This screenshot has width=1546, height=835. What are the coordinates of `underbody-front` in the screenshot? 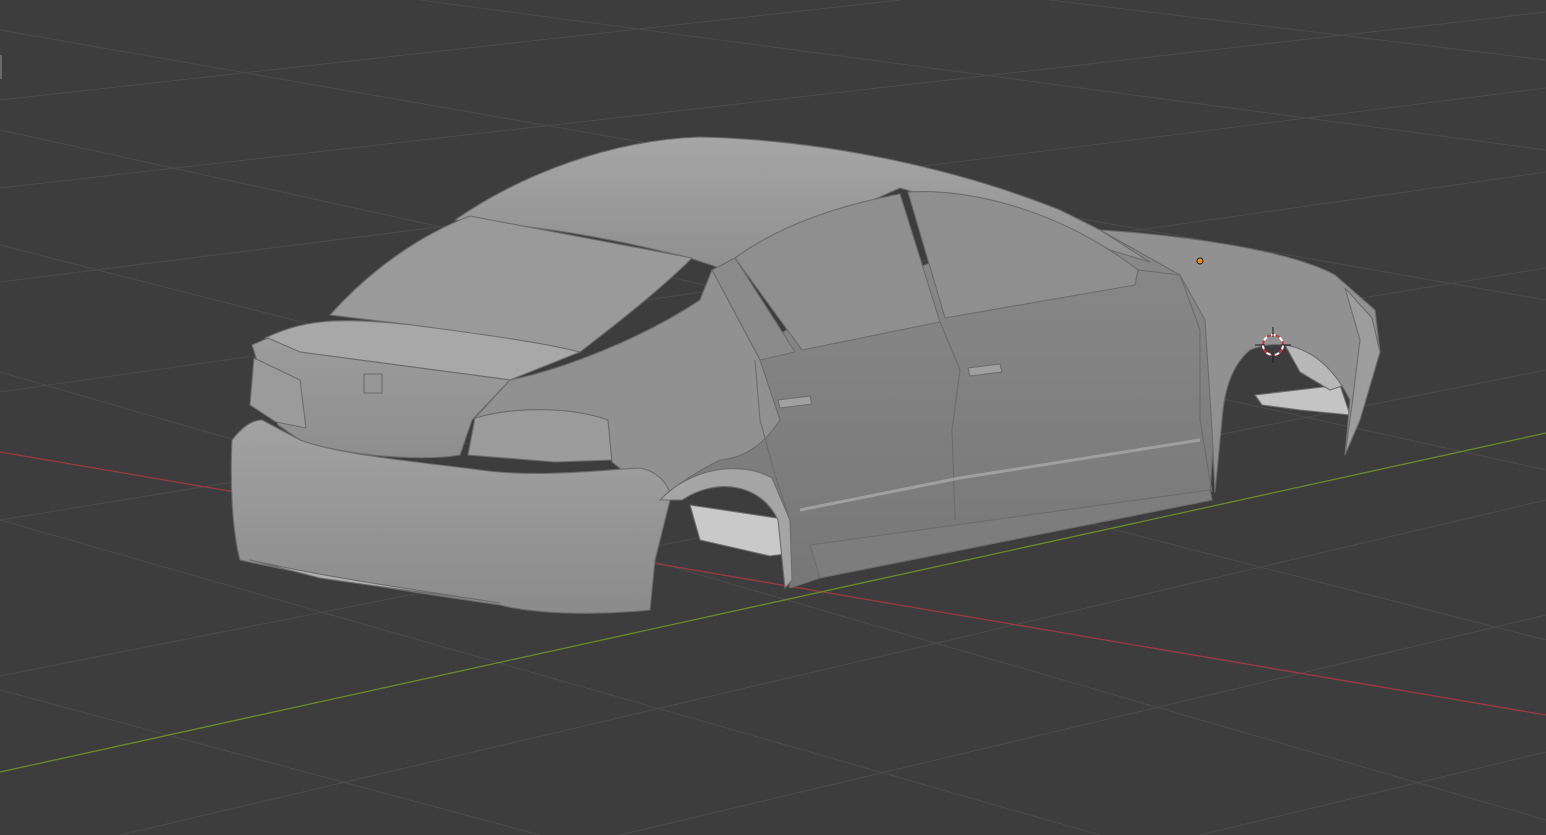 It's located at (1302, 400).